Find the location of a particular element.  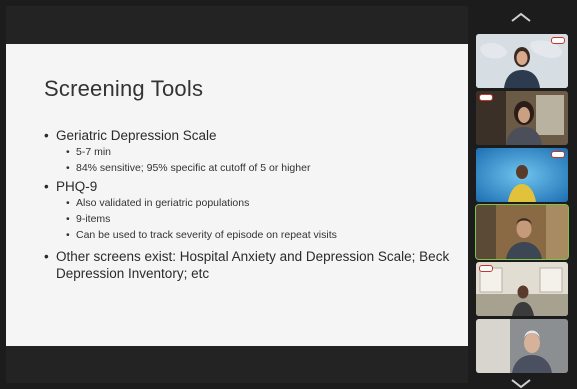

participant-video-tile-active is located at coordinates (522, 232).